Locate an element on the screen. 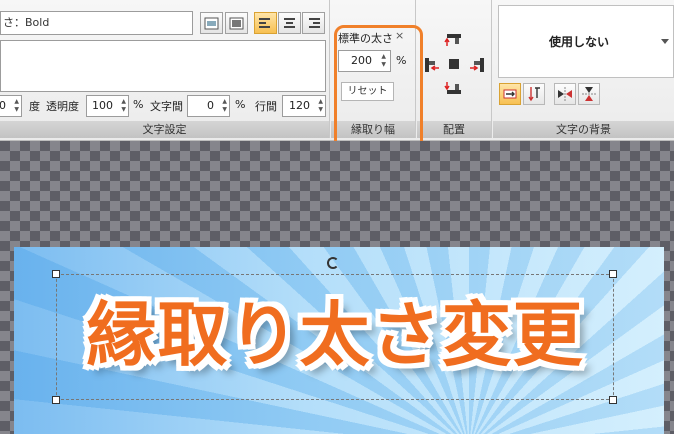 This screenshot has width=674, height=434. background-select-value: 使用しない is located at coordinates (578, 42).